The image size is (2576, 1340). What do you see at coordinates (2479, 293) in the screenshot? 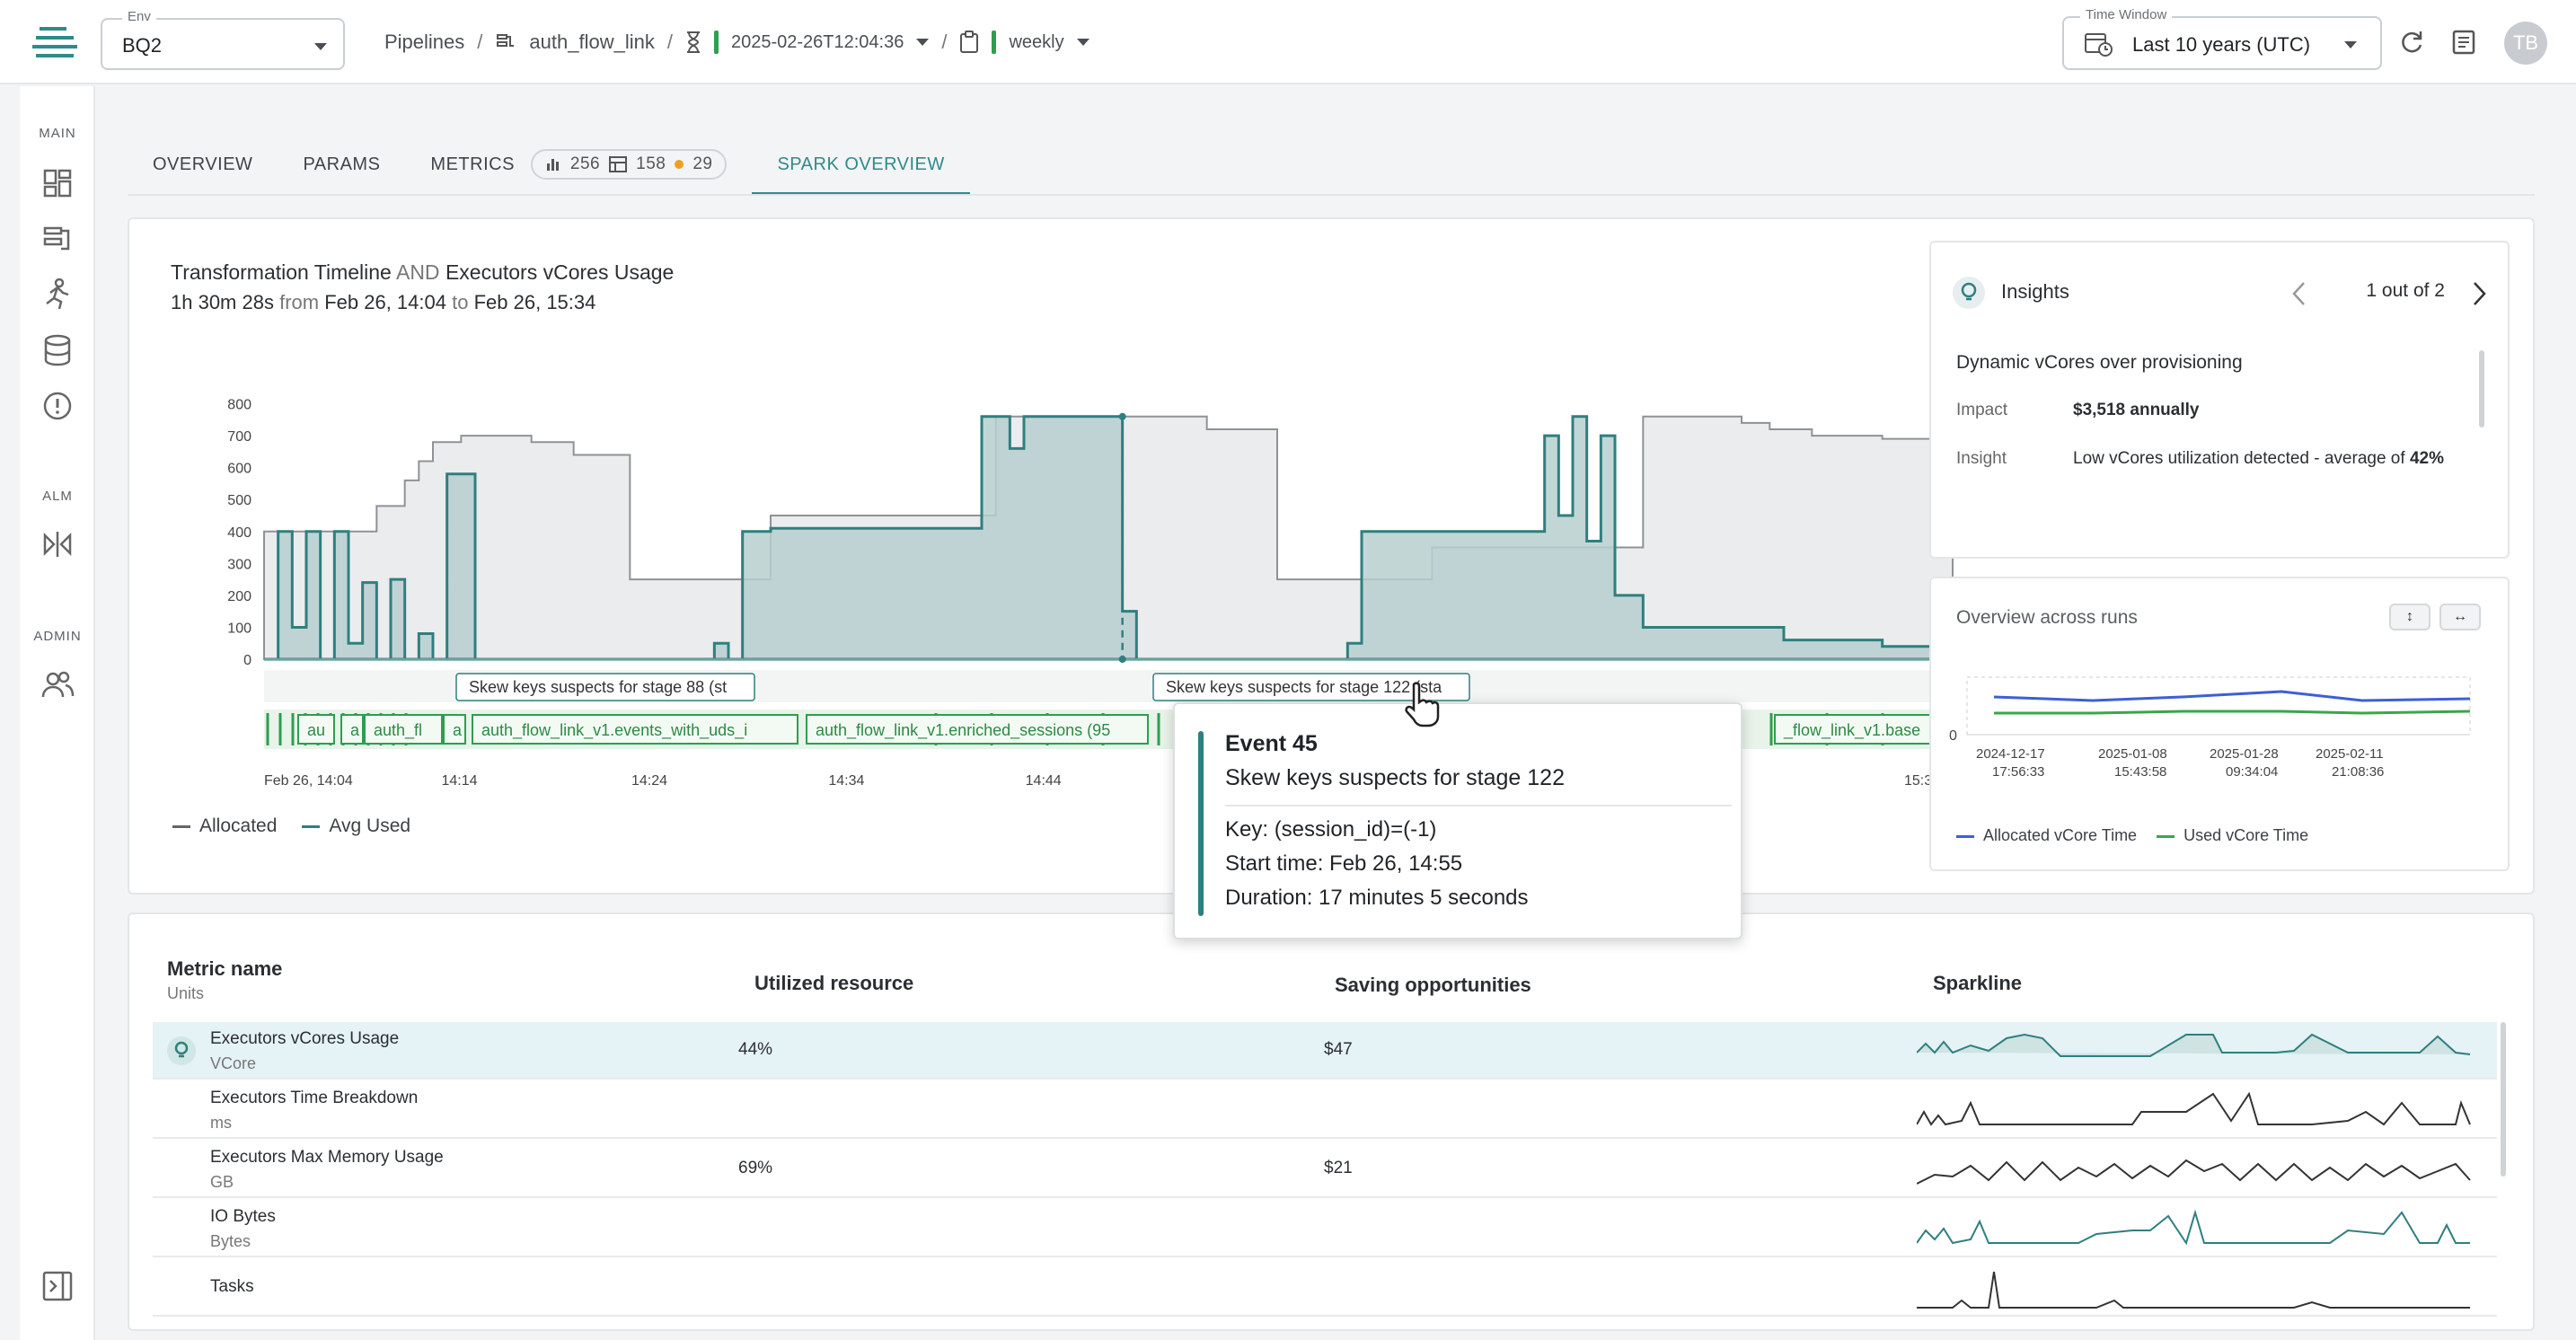
I see `chevron-right-icon` at bounding box center [2479, 293].